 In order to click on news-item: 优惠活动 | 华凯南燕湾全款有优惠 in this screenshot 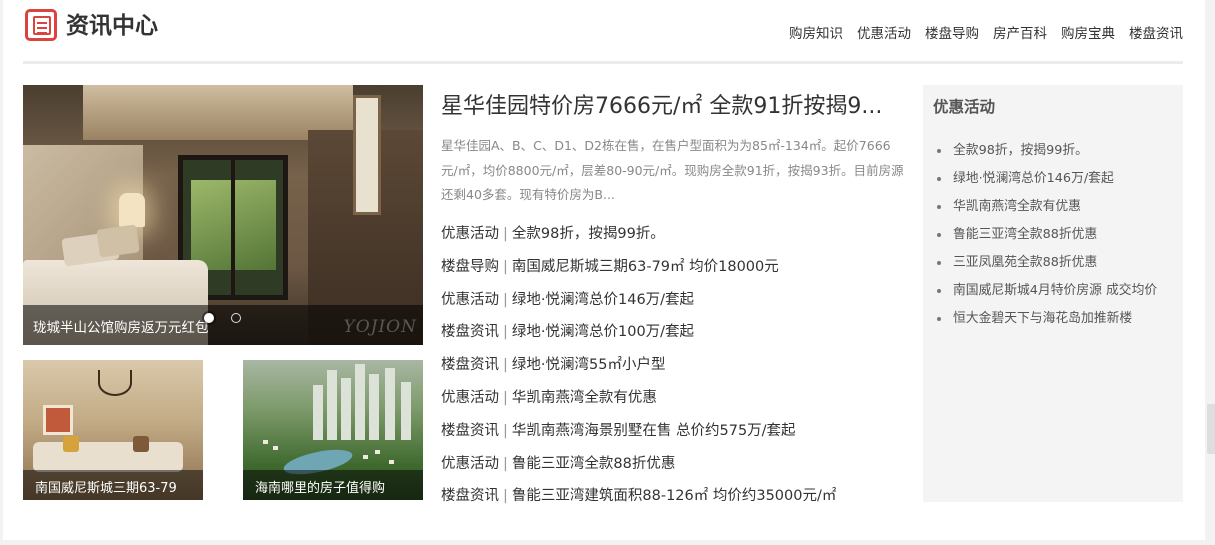, I will do `click(638, 398)`.